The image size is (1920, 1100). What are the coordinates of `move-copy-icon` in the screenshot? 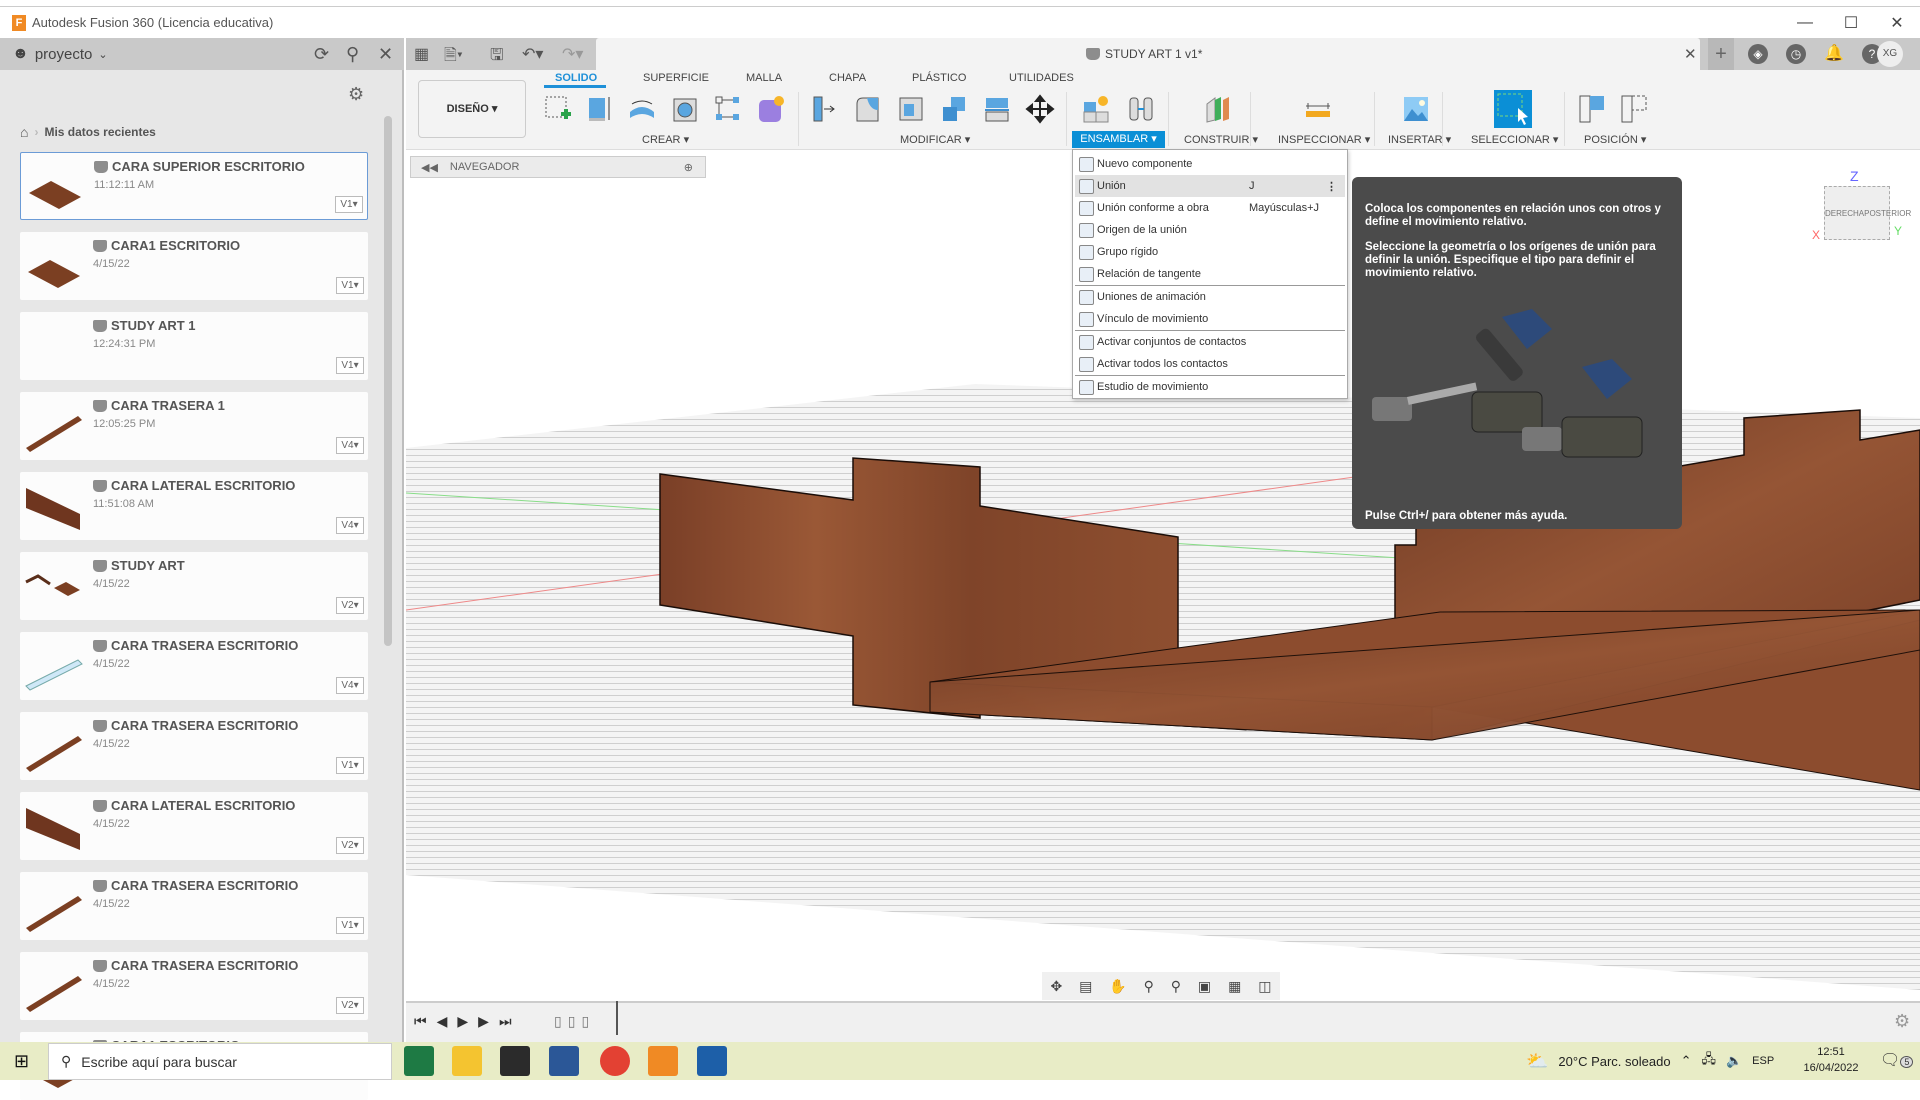 It's located at (1040, 109).